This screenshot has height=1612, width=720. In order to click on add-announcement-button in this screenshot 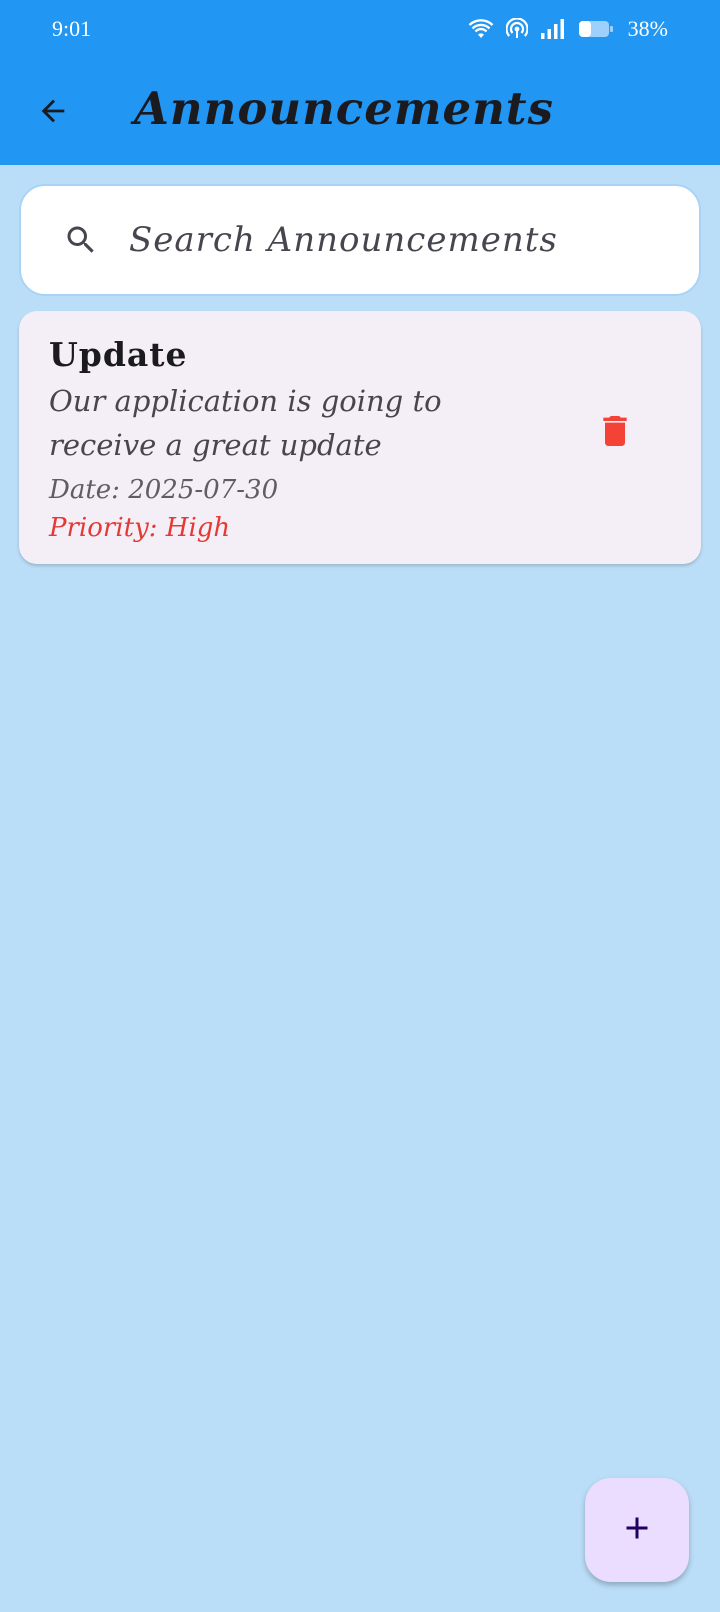, I will do `click(637, 1530)`.